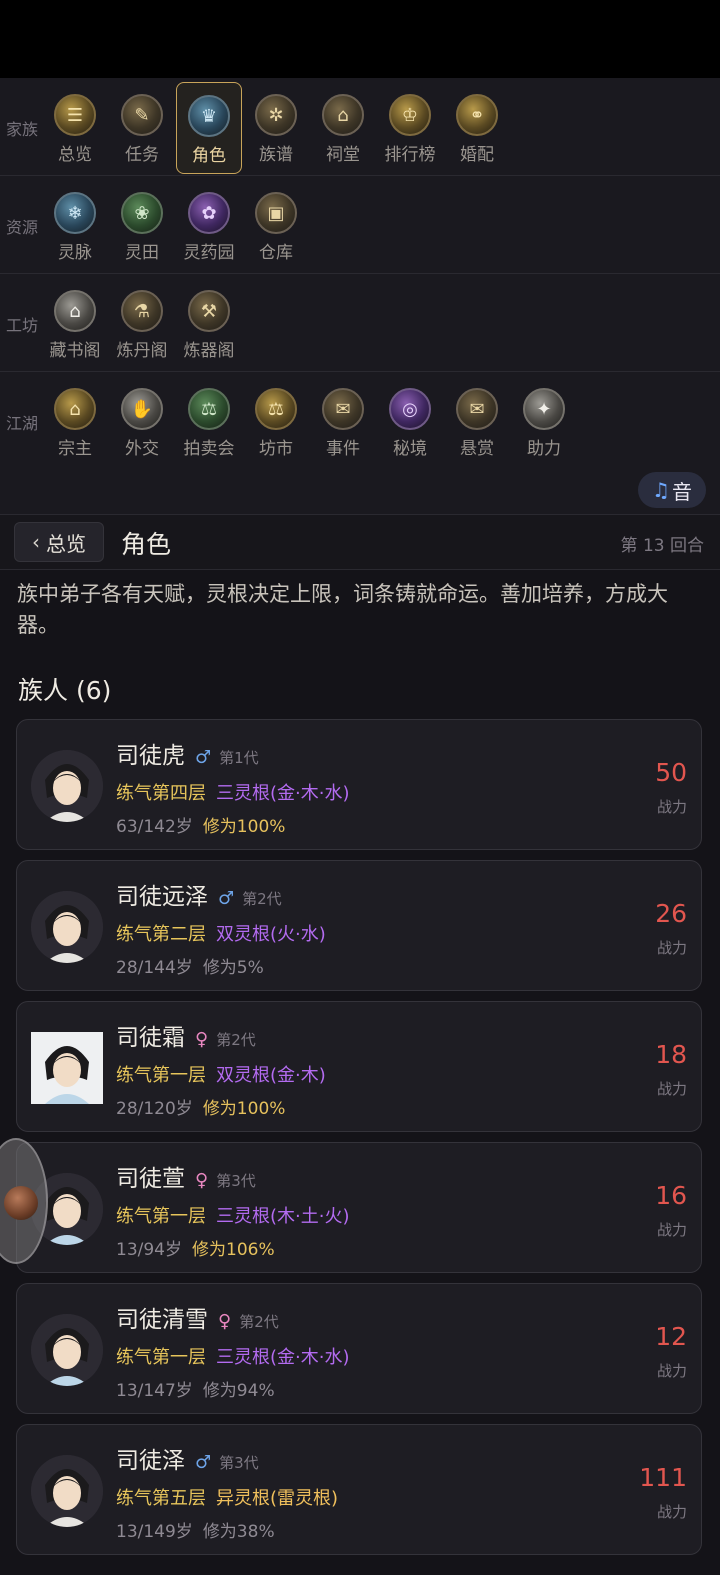  Describe the element at coordinates (477, 155) in the screenshot. I see `nav-item-label: 婚配` at that location.